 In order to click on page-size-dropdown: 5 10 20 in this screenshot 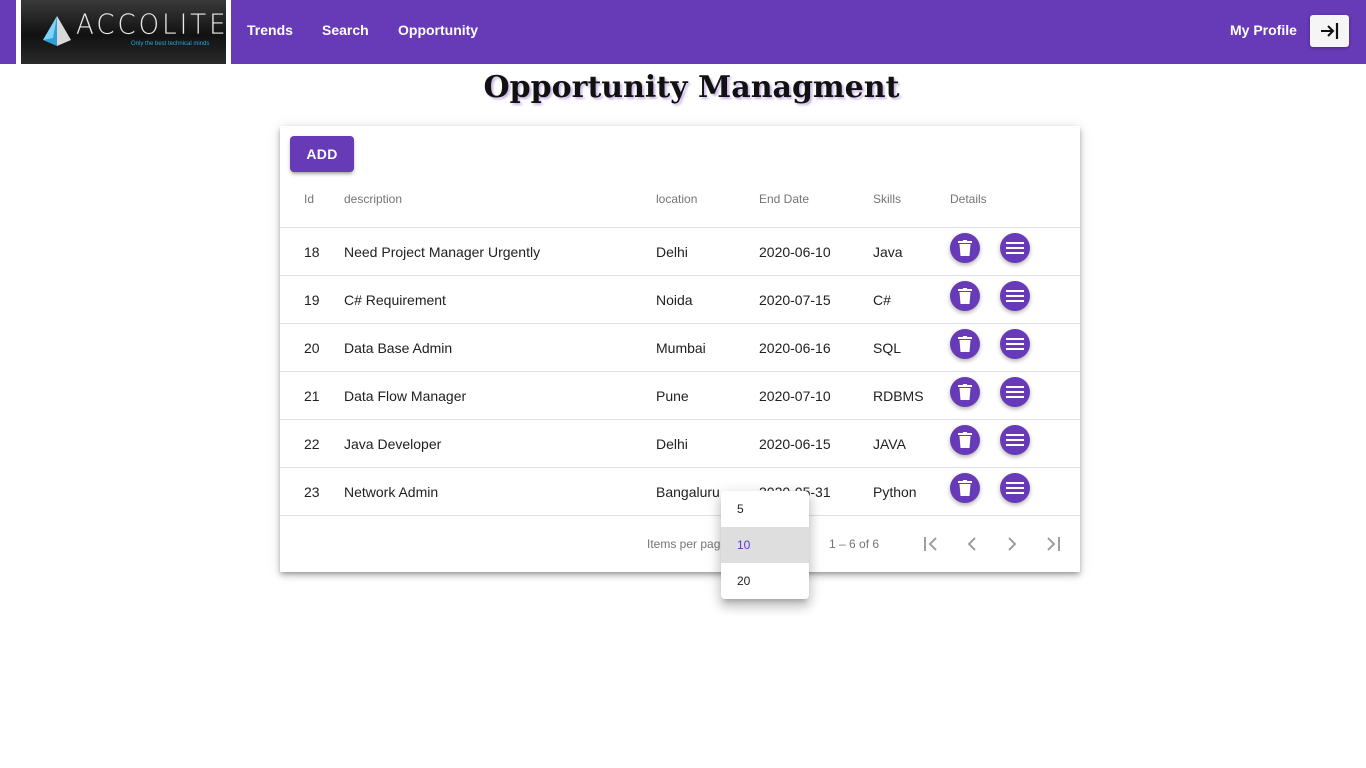, I will do `click(765, 545)`.